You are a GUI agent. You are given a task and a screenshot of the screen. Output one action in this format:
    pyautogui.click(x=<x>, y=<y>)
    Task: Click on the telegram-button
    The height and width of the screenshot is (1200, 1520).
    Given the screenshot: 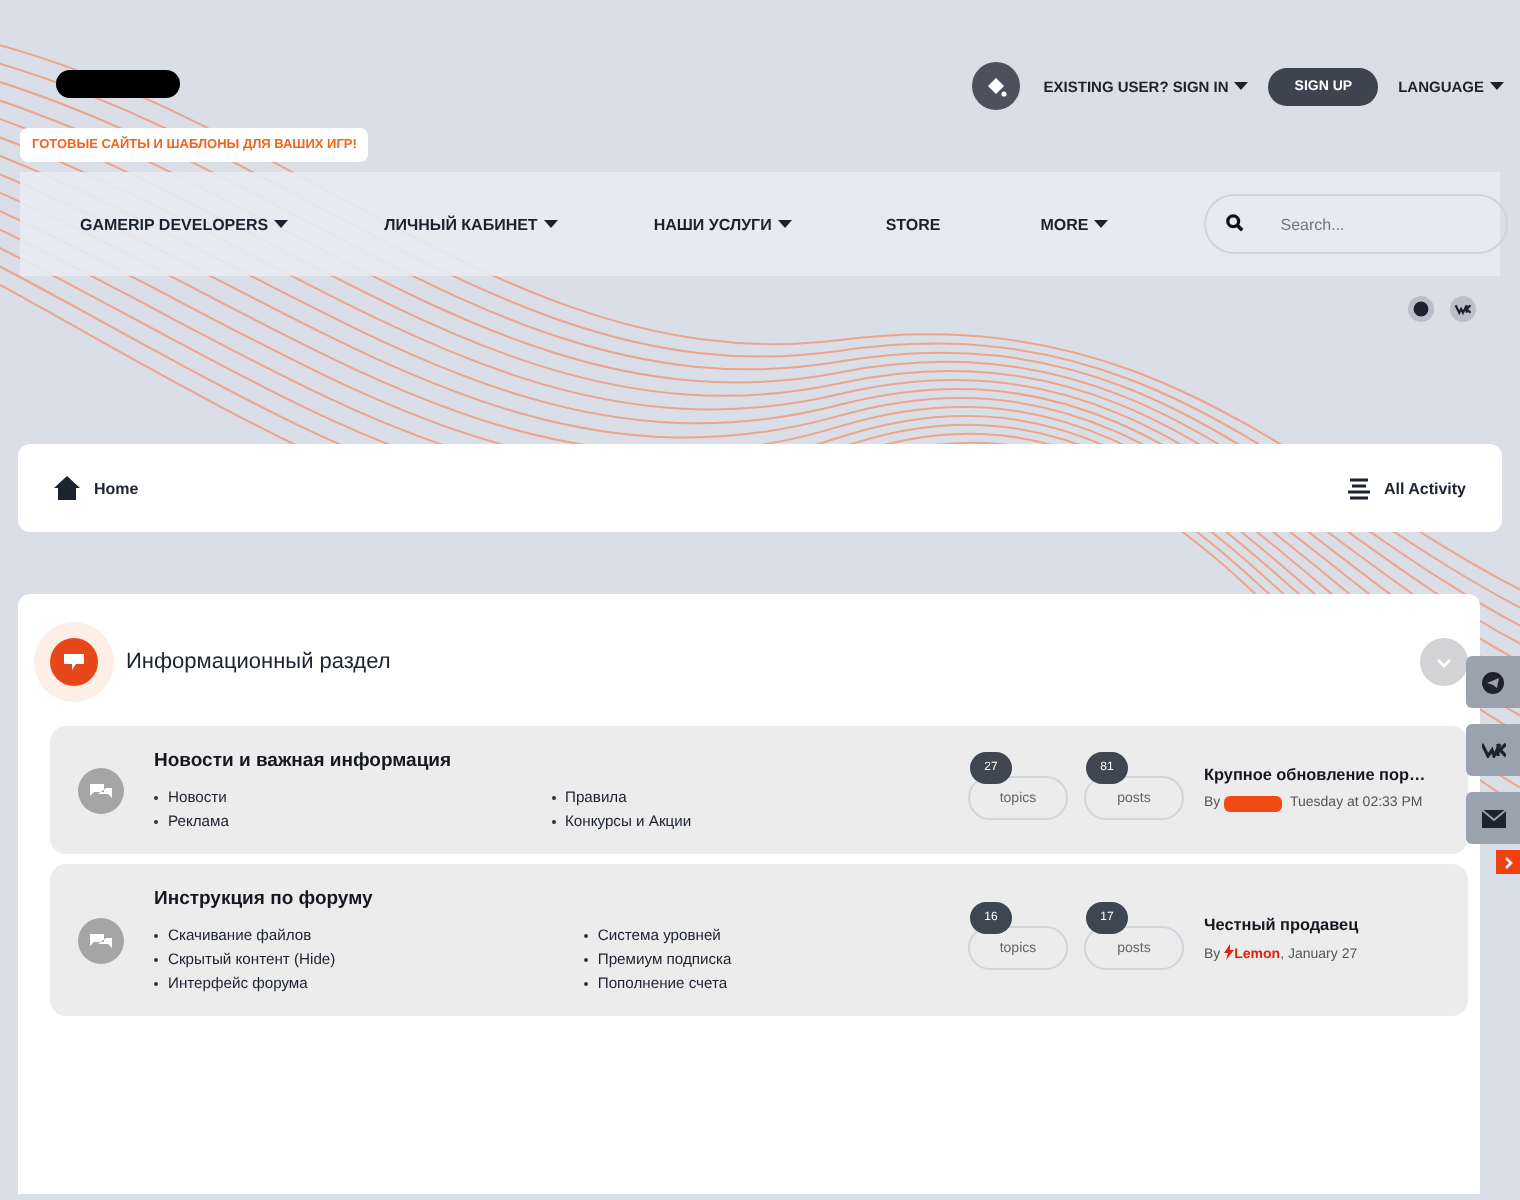 What is the action you would take?
    pyautogui.click(x=1493, y=682)
    